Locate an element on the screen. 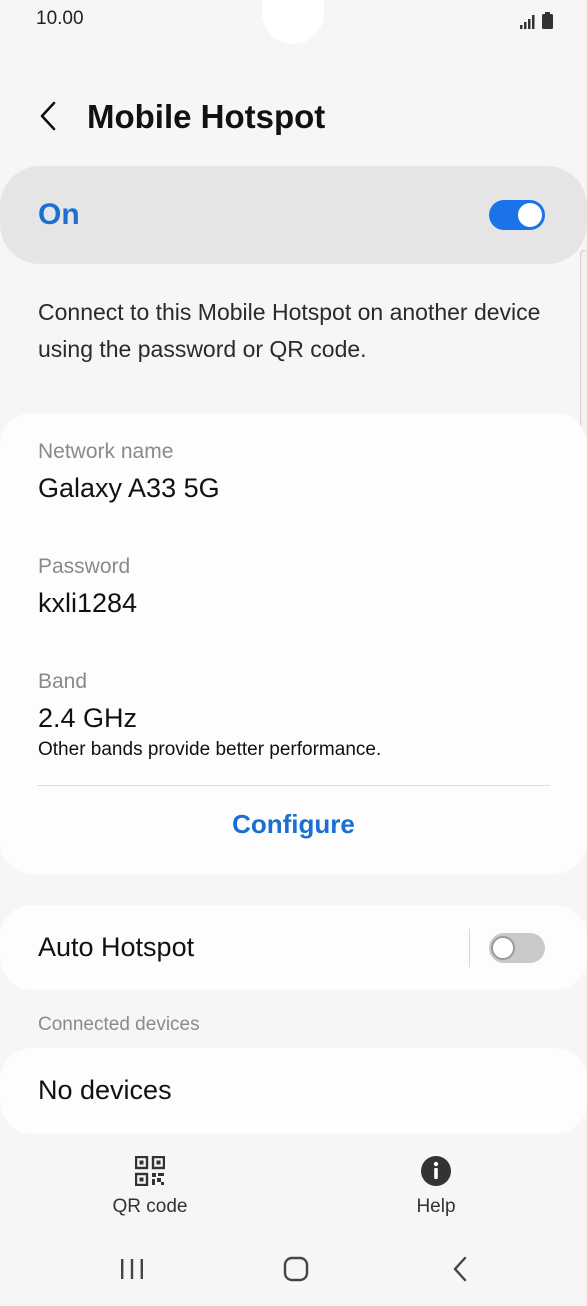  no-devices-label: No devices is located at coordinates (105, 1090).